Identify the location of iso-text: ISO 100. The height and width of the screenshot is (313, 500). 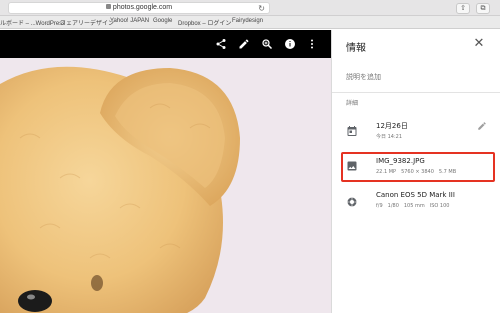
(439, 206).